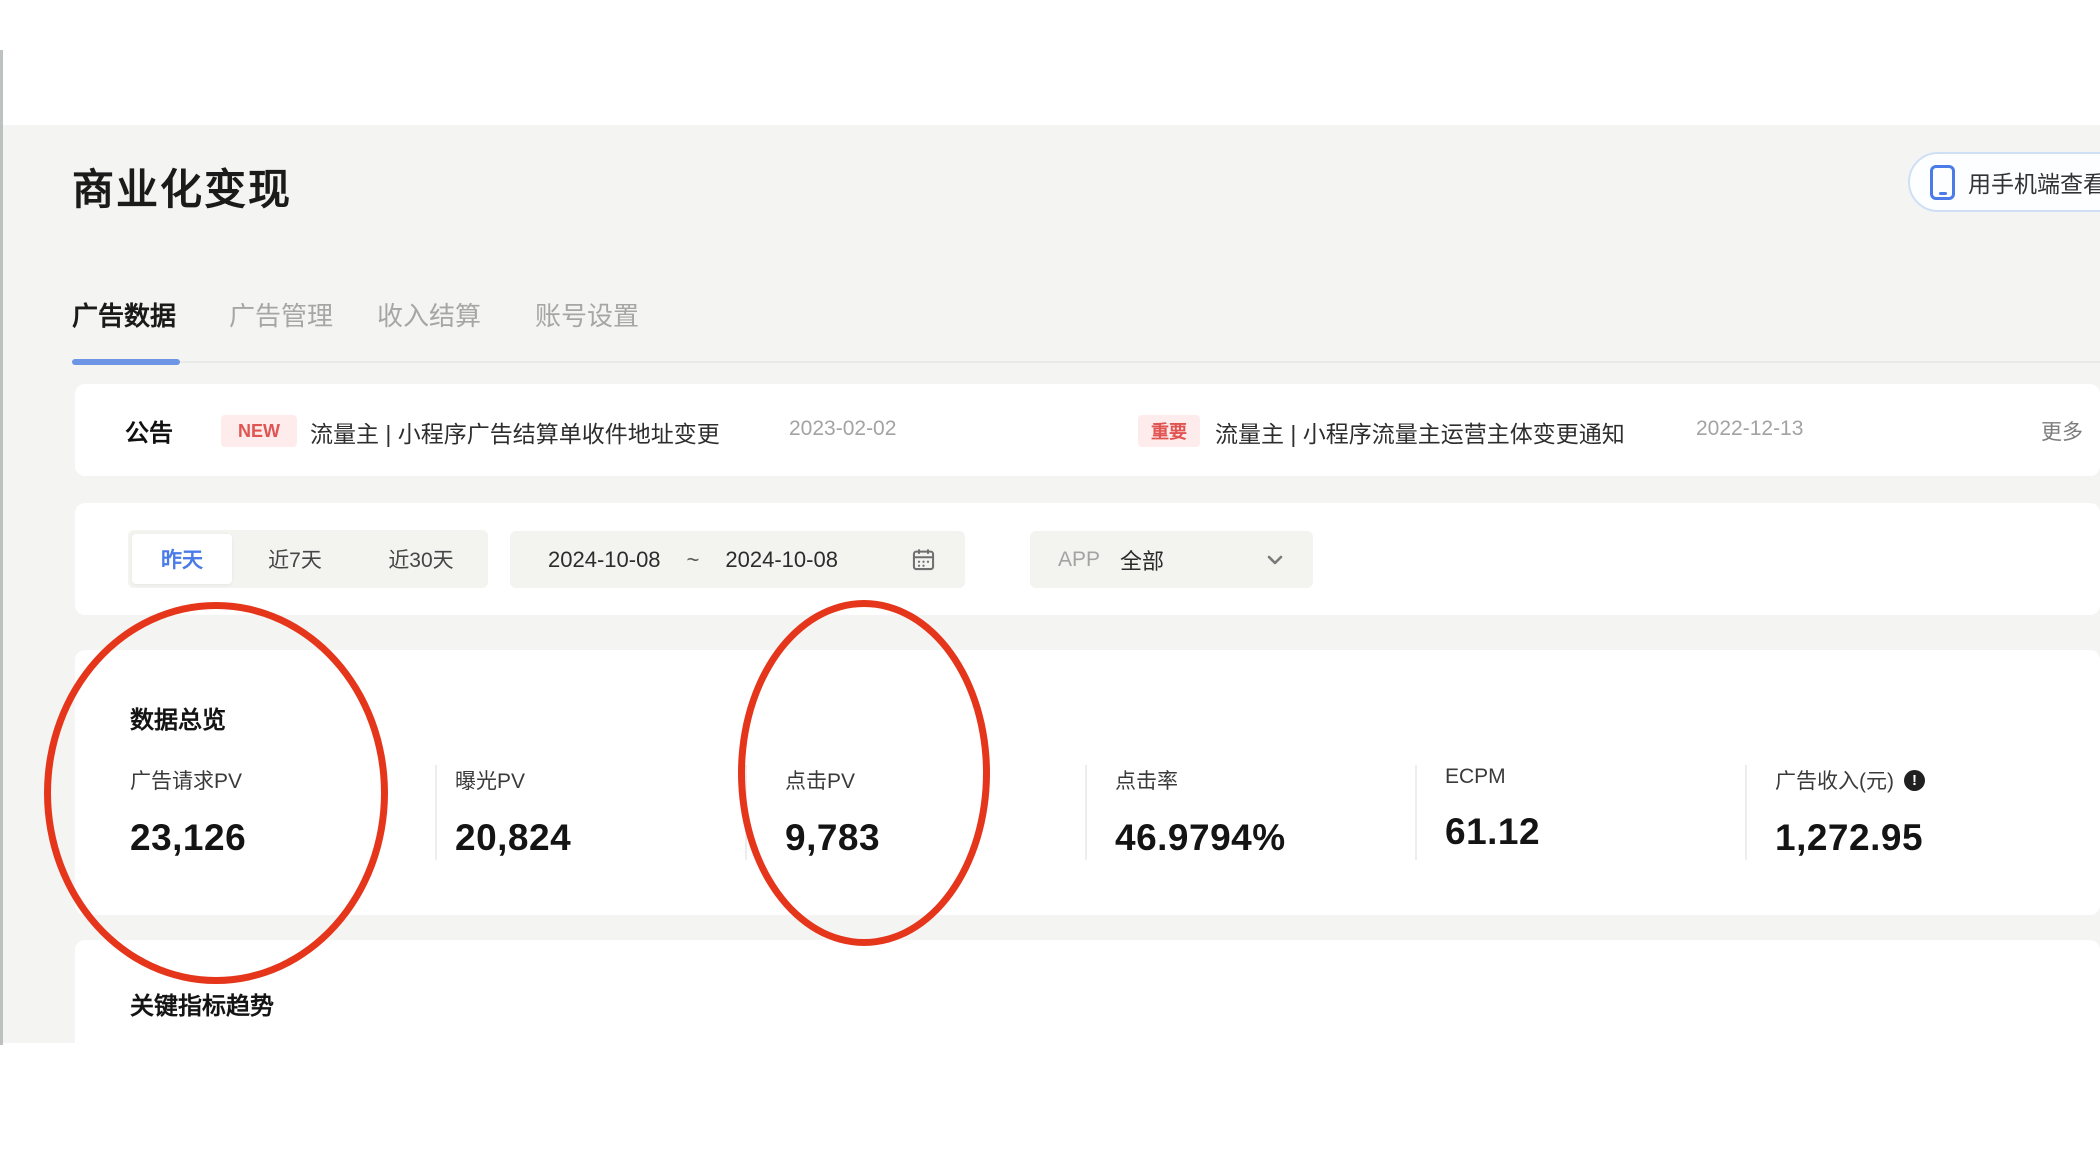  I want to click on tab-account-settings: 账号设置, so click(587, 314).